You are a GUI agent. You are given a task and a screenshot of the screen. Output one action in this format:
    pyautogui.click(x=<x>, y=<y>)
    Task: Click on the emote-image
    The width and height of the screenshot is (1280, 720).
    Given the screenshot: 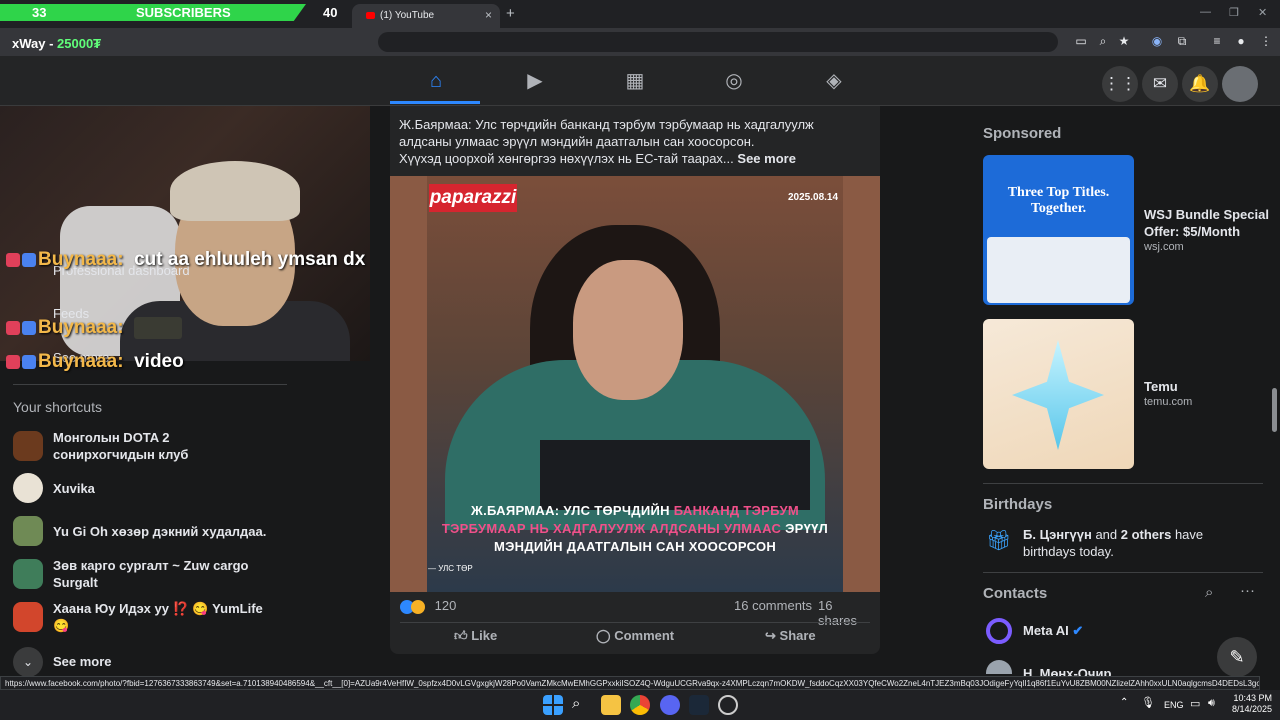 What is the action you would take?
    pyautogui.click(x=158, y=328)
    